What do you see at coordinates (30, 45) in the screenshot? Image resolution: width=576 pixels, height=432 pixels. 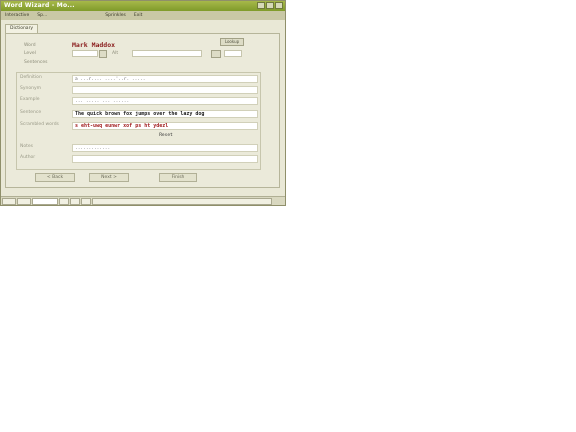 I see `word-label: Word` at bounding box center [30, 45].